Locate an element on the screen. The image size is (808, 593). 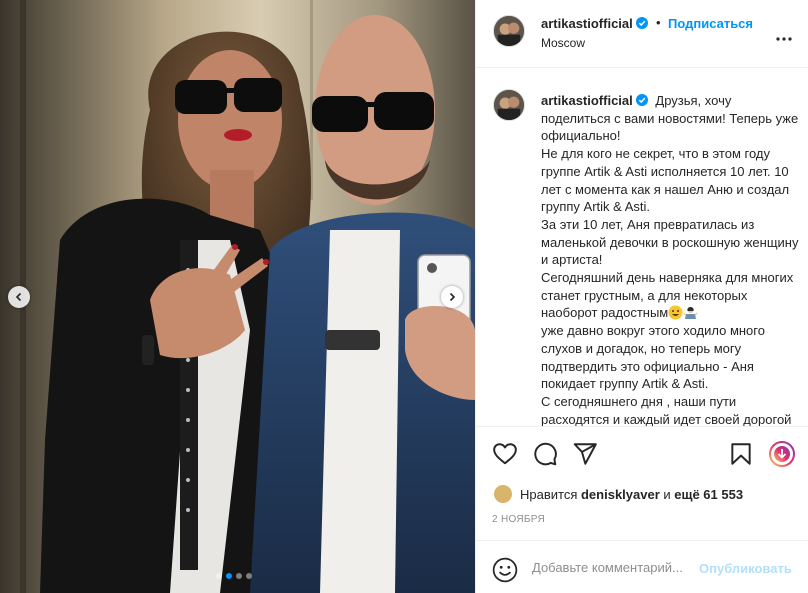
comment-button is located at coordinates (545, 454).